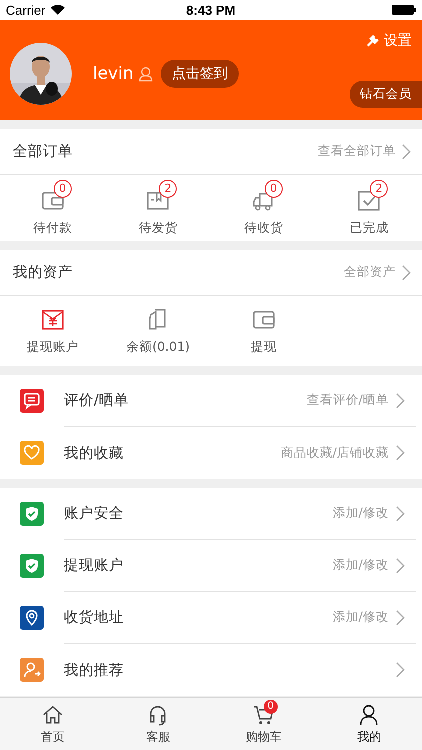 The image size is (422, 750). I want to click on cart-count-badge: 0, so click(271, 707).